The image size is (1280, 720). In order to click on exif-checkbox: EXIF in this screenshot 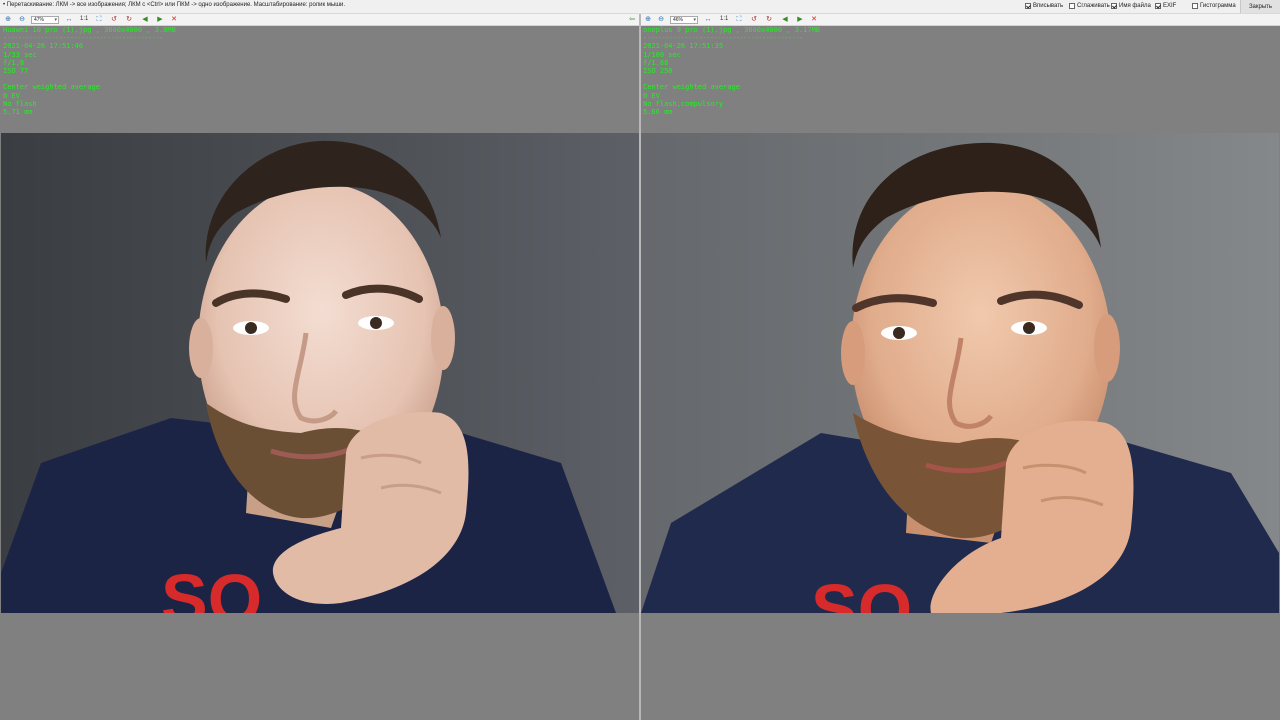, I will do `click(1165, 6)`.